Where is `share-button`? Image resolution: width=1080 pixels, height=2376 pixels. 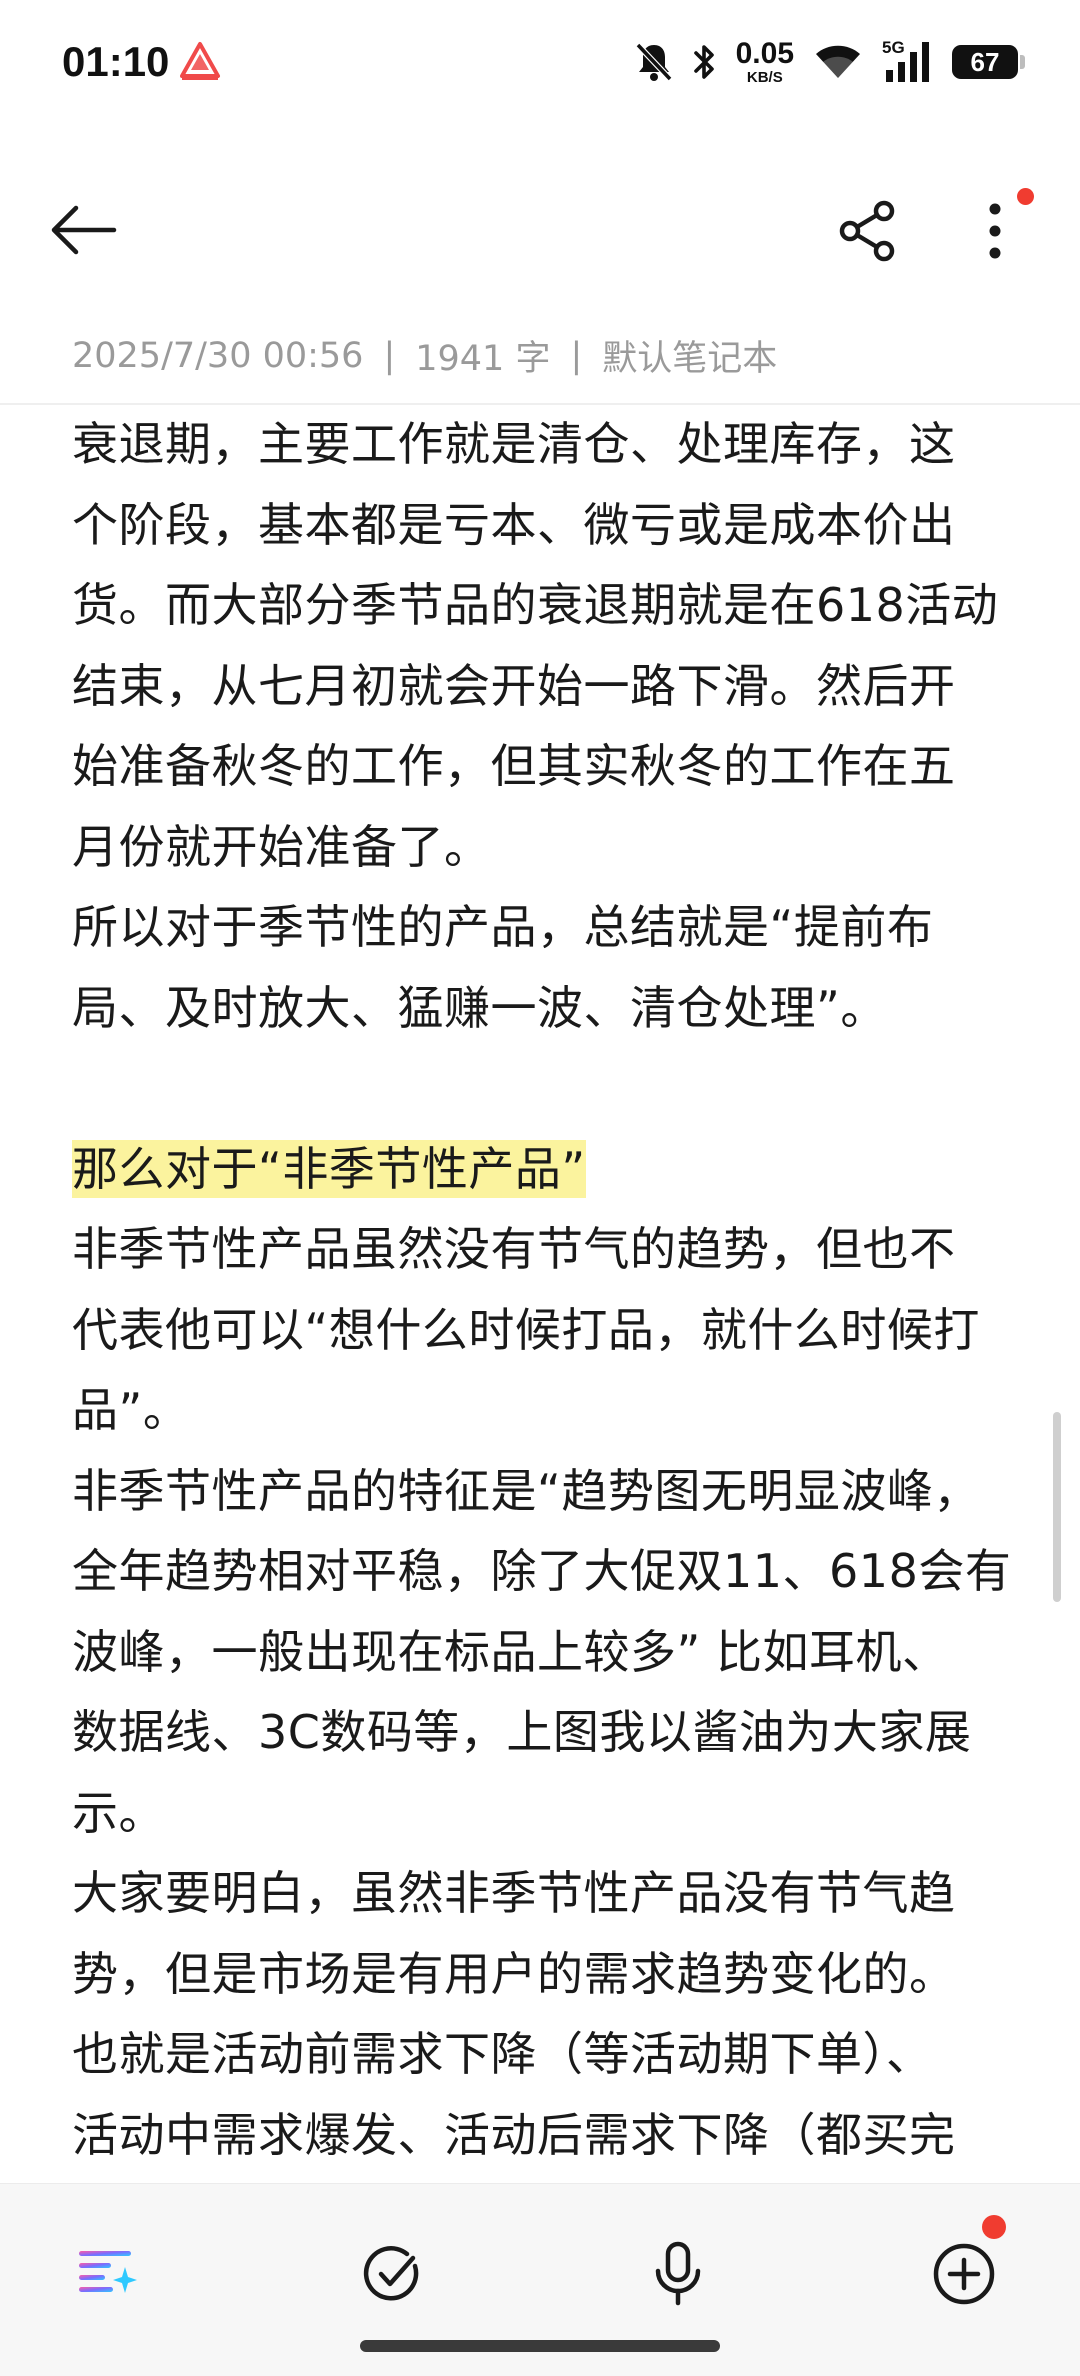
share-button is located at coordinates (868, 231).